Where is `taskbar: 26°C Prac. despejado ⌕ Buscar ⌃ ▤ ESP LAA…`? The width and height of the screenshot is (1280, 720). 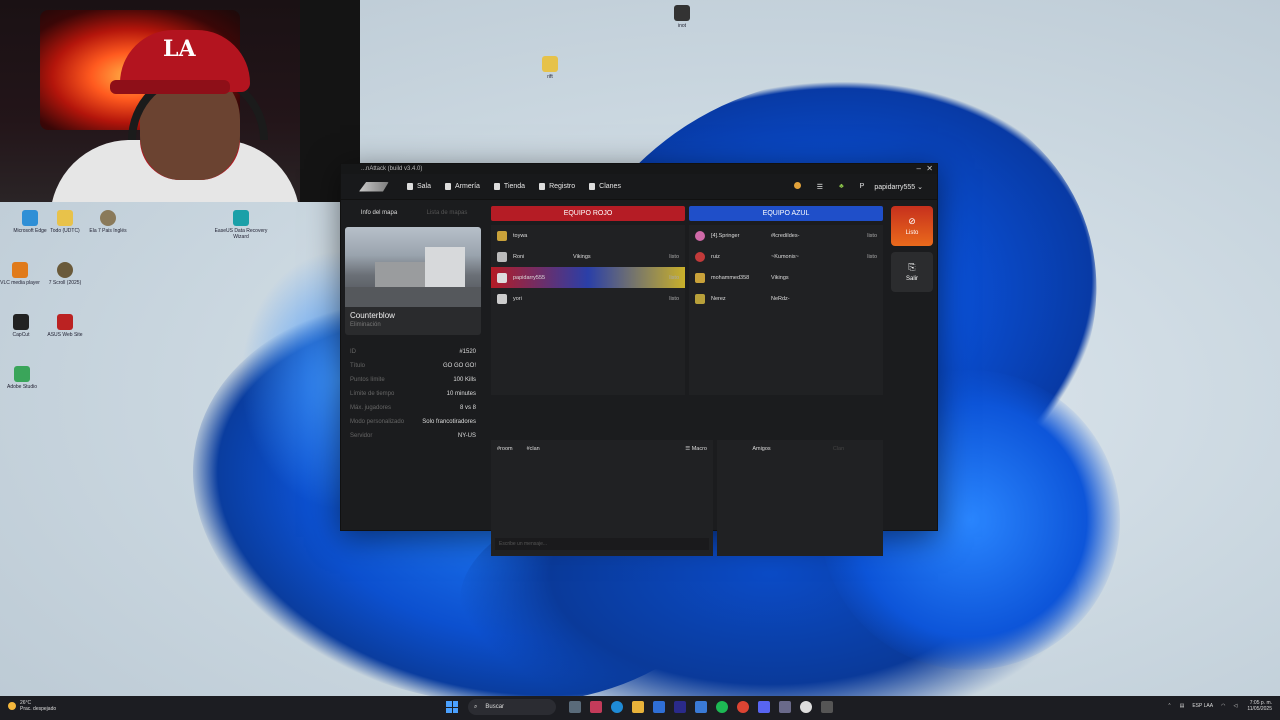 taskbar: 26°C Prac. despejado ⌕ Buscar ⌃ ▤ ESP LAA… is located at coordinates (640, 708).